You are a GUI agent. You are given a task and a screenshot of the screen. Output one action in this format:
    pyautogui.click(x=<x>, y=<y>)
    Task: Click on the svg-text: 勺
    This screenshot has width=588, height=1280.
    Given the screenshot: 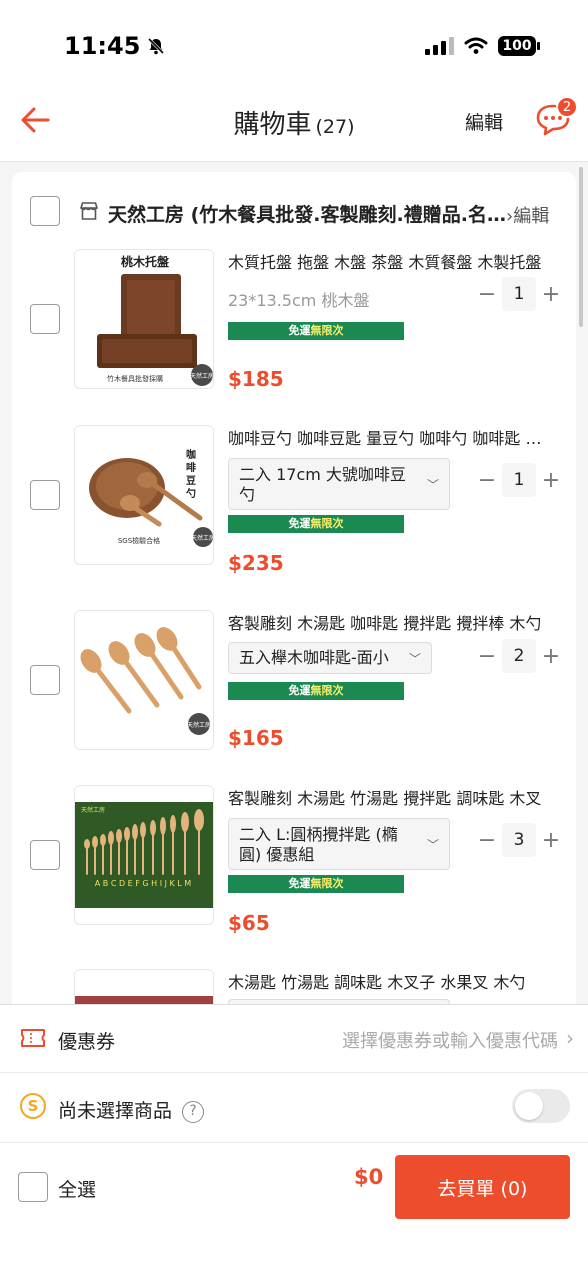 What is the action you would take?
    pyautogui.click(x=191, y=493)
    